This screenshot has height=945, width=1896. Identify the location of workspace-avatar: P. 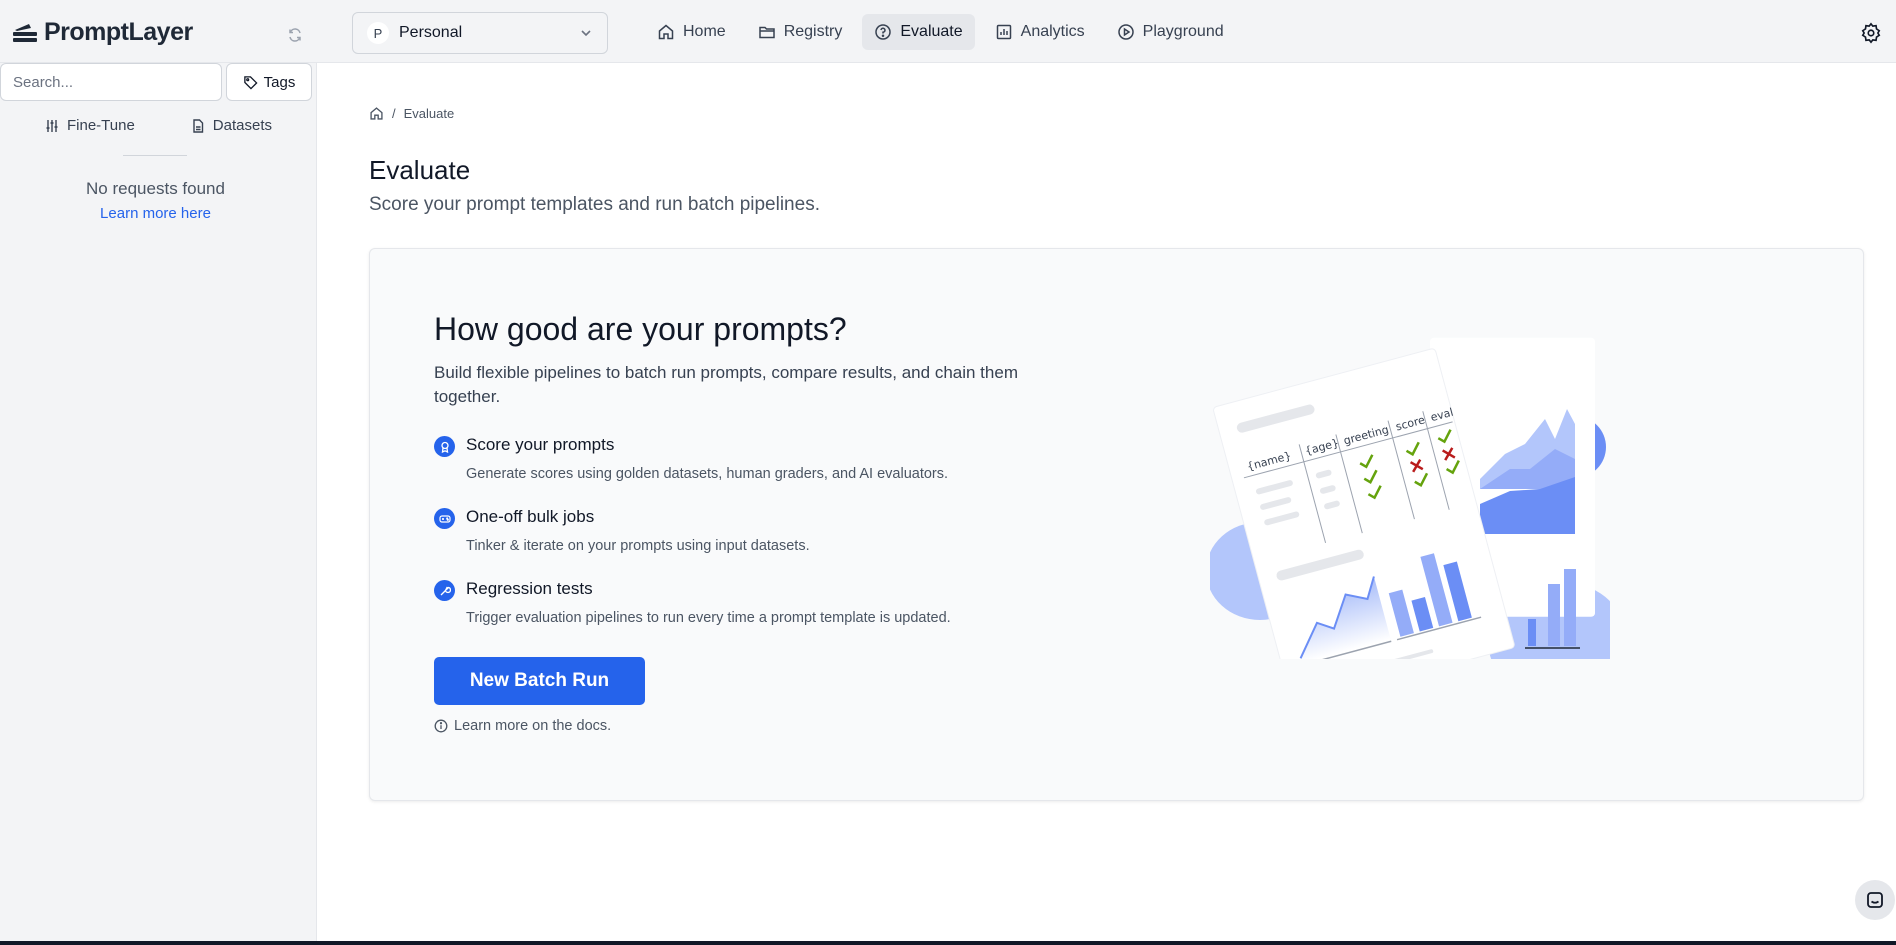
(378, 33).